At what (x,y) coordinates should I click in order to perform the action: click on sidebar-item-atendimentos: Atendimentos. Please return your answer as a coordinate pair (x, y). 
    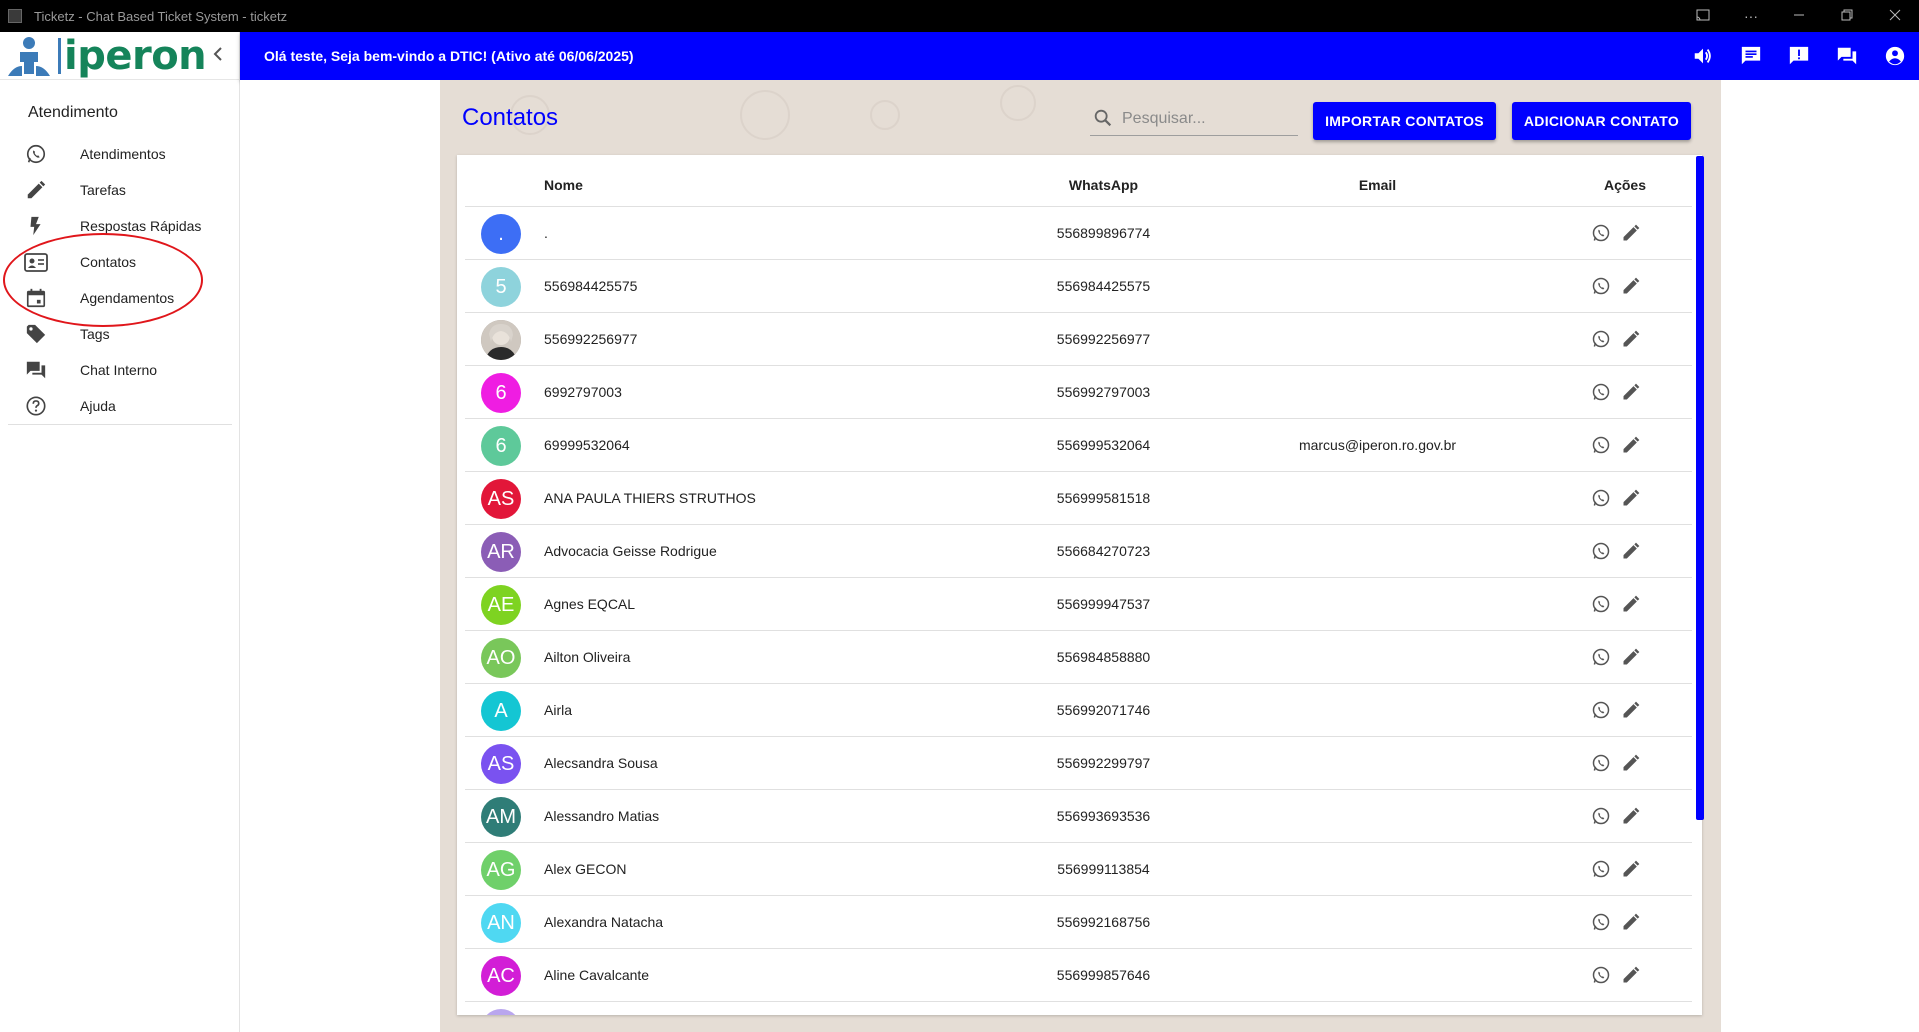
    Looking at the image, I should click on (116, 154).